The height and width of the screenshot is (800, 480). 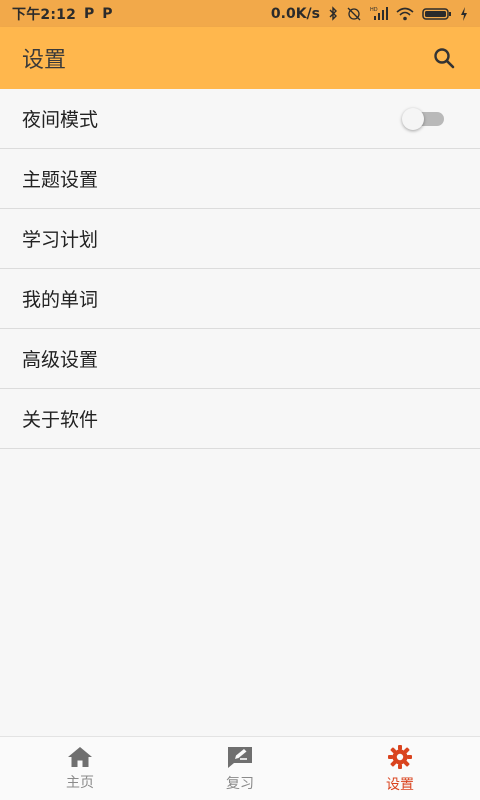 I want to click on nav-item-settings: 设置, so click(x=400, y=768).